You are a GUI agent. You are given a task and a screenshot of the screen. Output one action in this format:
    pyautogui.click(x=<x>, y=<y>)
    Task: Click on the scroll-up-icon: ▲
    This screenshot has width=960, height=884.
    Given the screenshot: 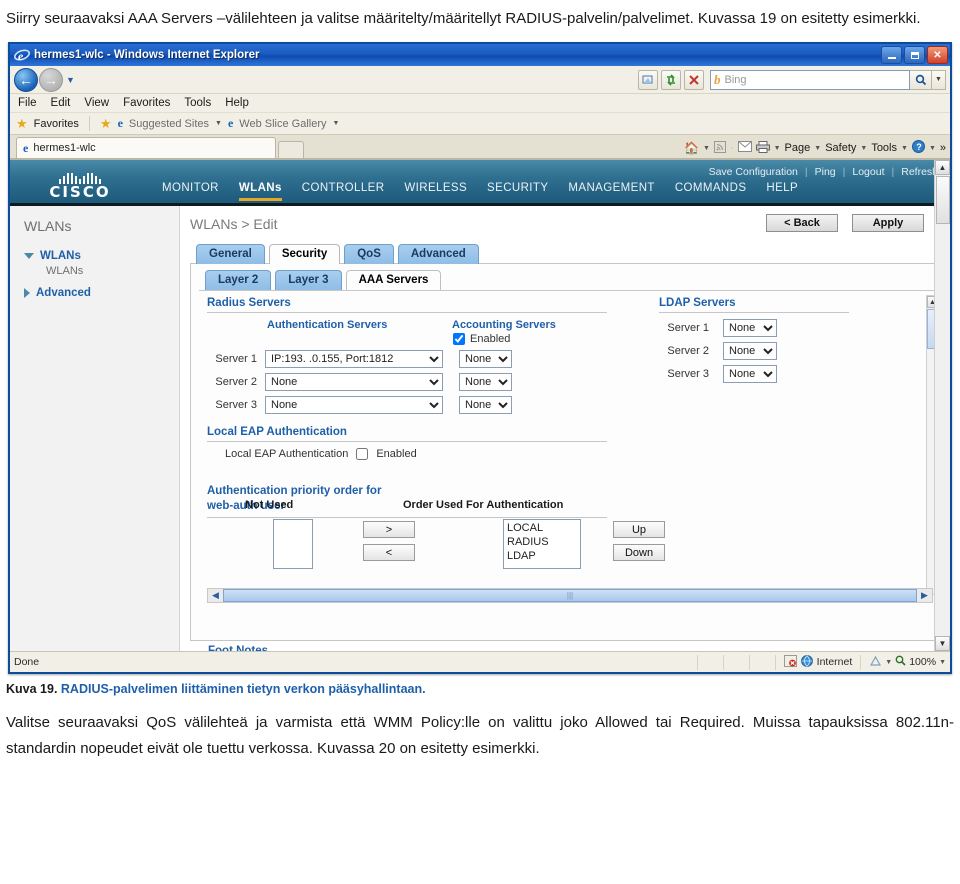 What is the action you would take?
    pyautogui.click(x=942, y=167)
    